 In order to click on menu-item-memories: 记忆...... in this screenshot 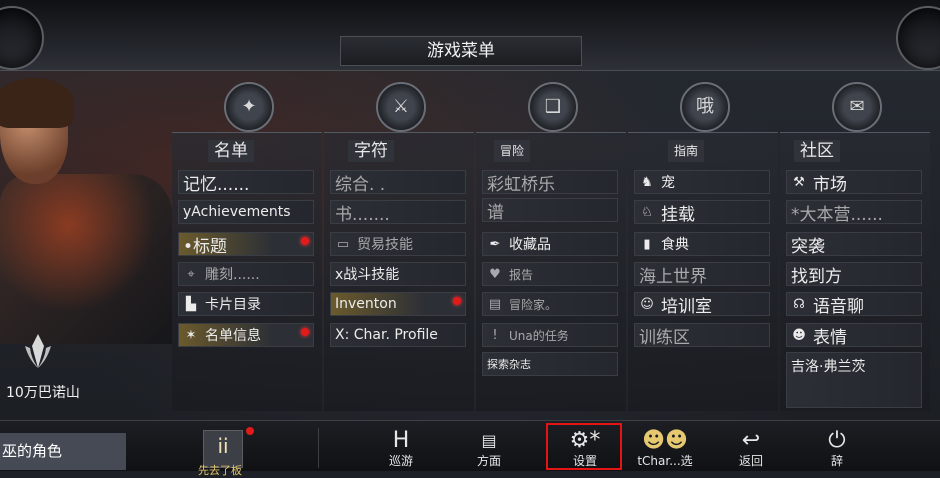, I will do `click(246, 182)`.